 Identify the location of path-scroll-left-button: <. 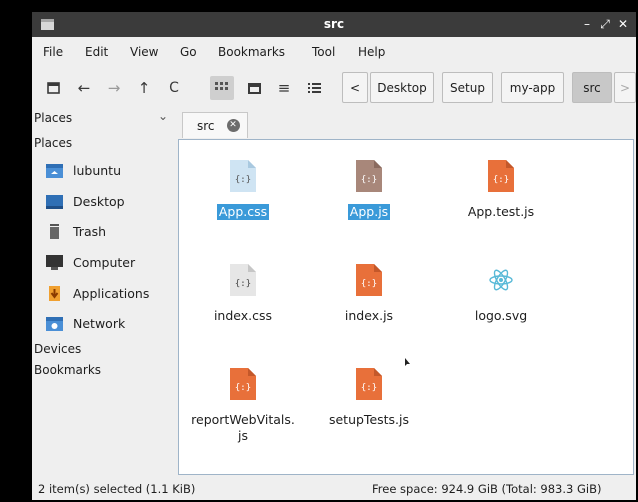
(355, 87).